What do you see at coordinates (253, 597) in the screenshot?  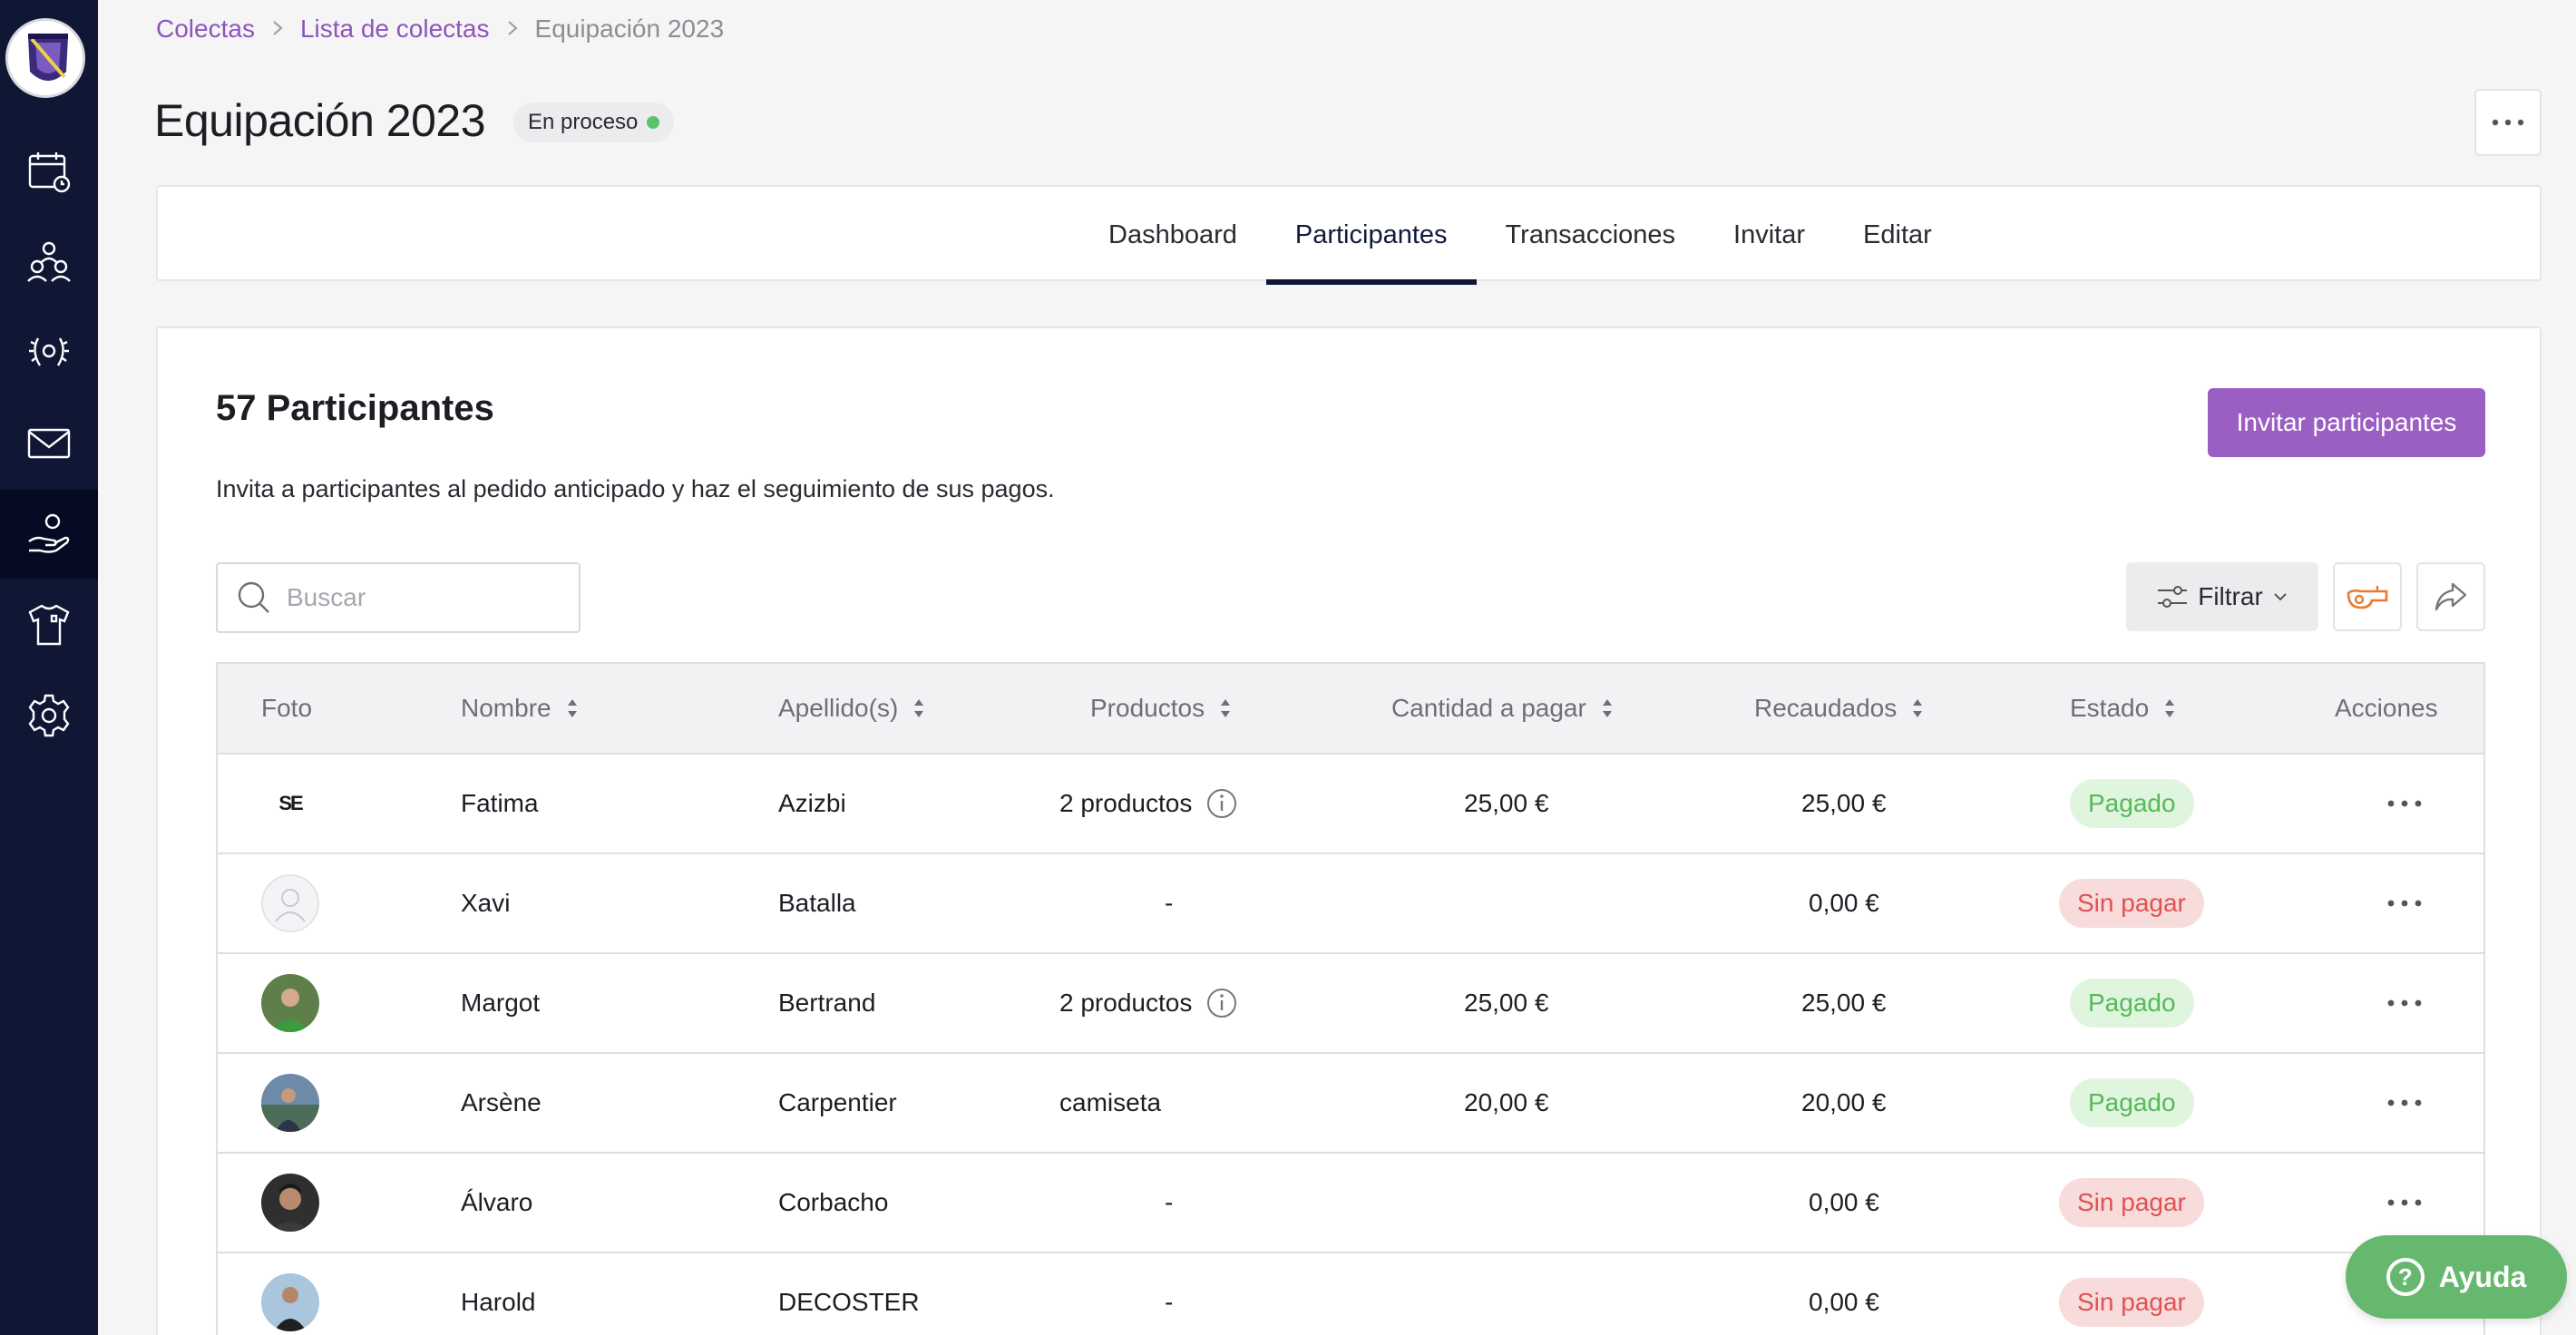 I see `search-icon` at bounding box center [253, 597].